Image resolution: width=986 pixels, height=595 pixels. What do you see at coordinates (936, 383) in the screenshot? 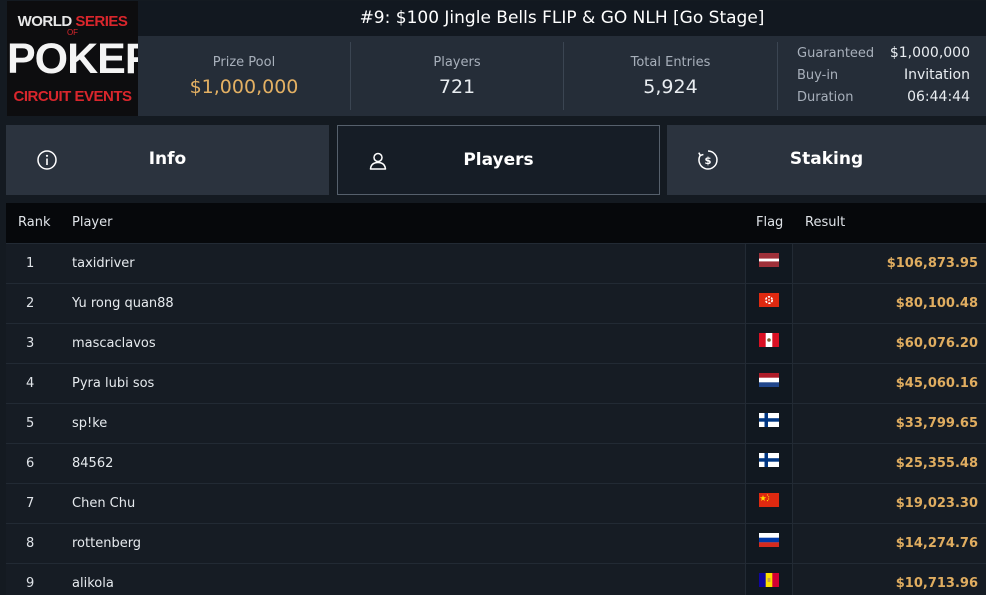
I see `result-cell: $45,060.16` at bounding box center [936, 383].